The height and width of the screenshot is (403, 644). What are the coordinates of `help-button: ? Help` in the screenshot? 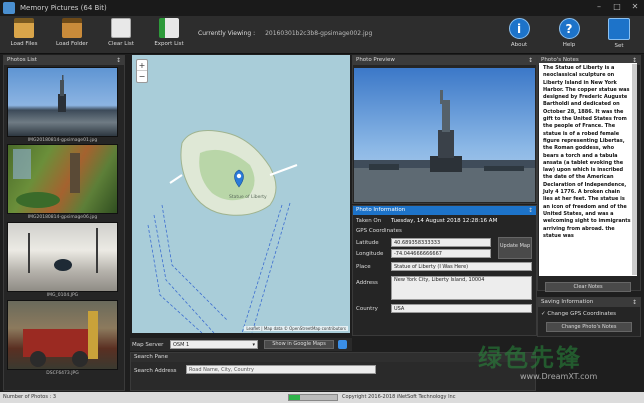 It's located at (569, 35).